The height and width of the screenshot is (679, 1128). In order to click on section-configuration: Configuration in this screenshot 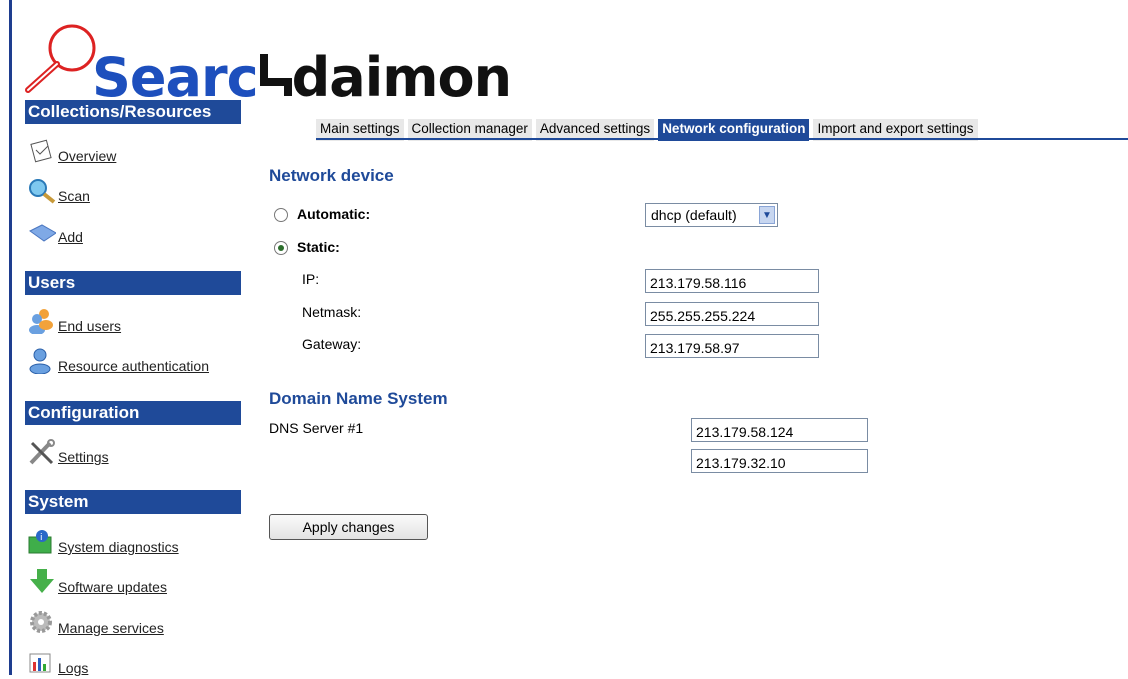, I will do `click(133, 413)`.